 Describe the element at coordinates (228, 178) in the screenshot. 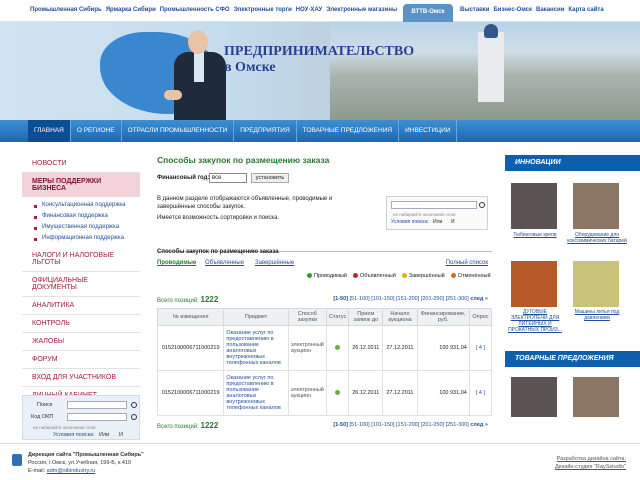

I see `year-select: все` at that location.